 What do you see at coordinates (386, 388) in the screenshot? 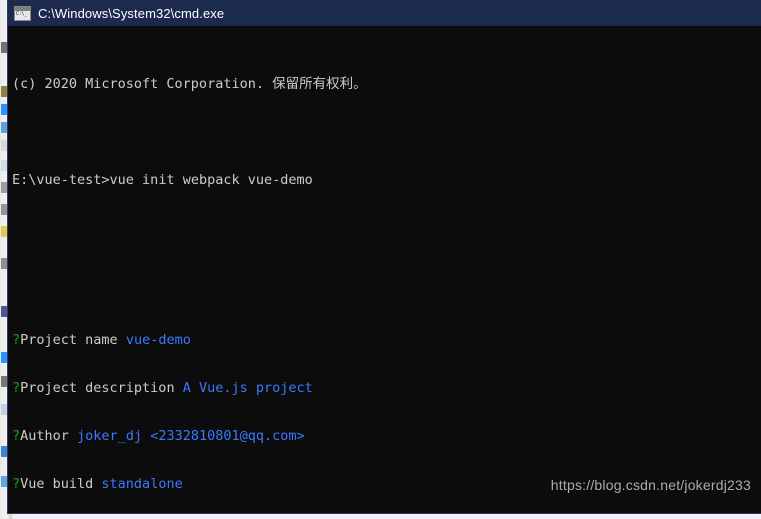
I see `prompt-row-1: ?Project description A Vue.js project` at bounding box center [386, 388].